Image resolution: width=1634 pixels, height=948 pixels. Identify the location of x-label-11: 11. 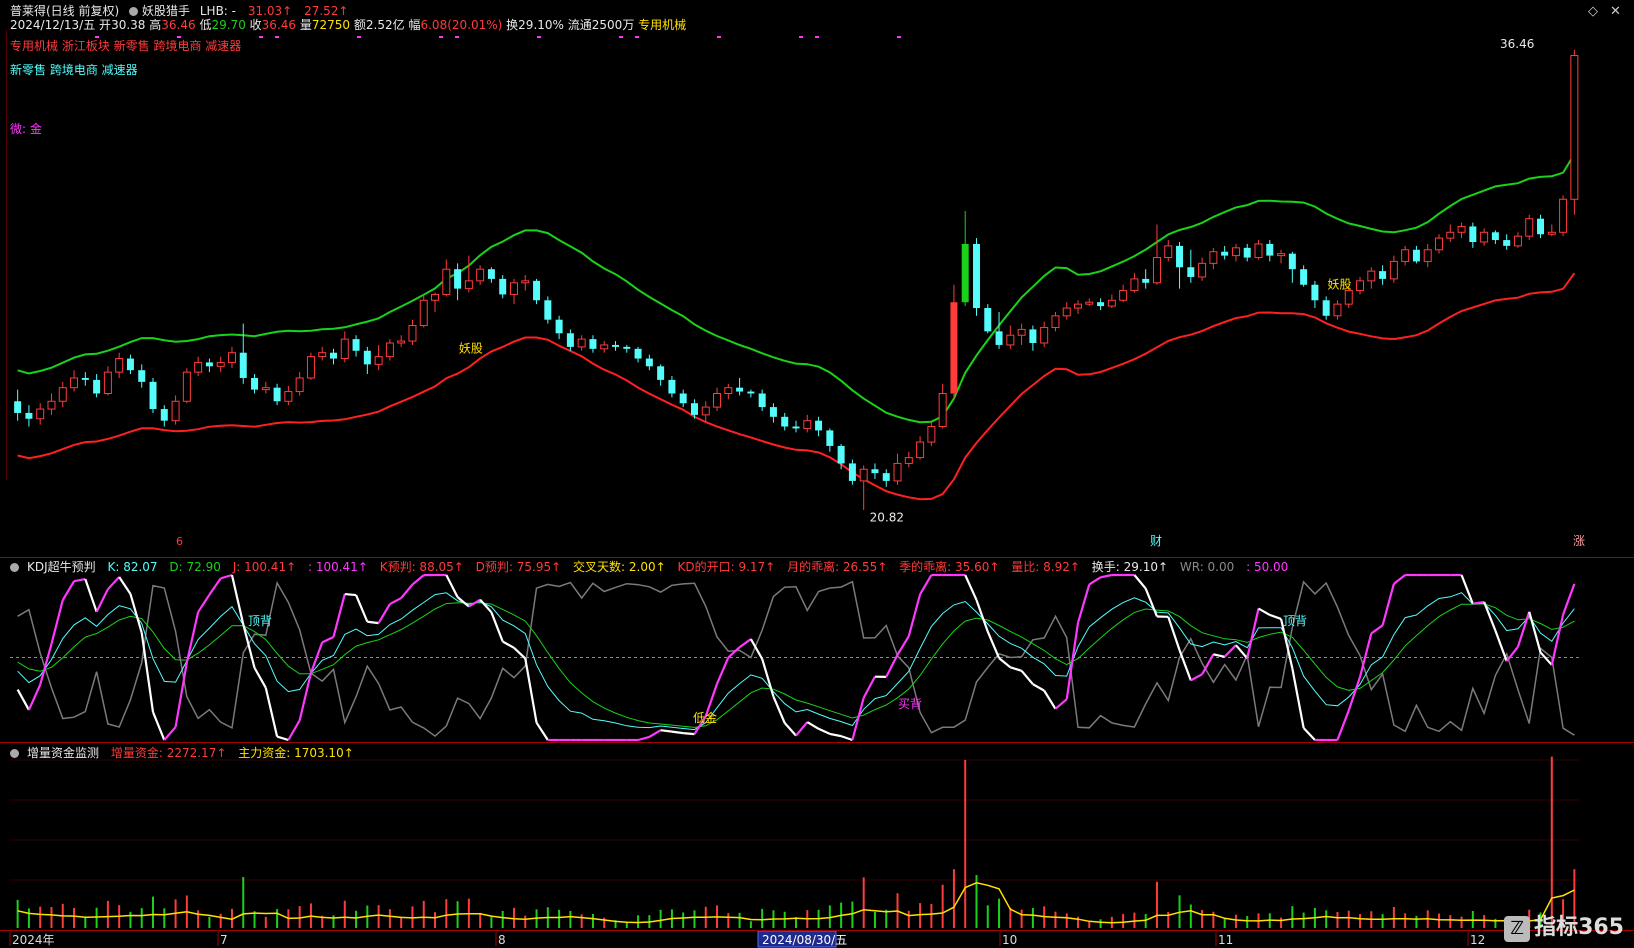
(1225, 940).